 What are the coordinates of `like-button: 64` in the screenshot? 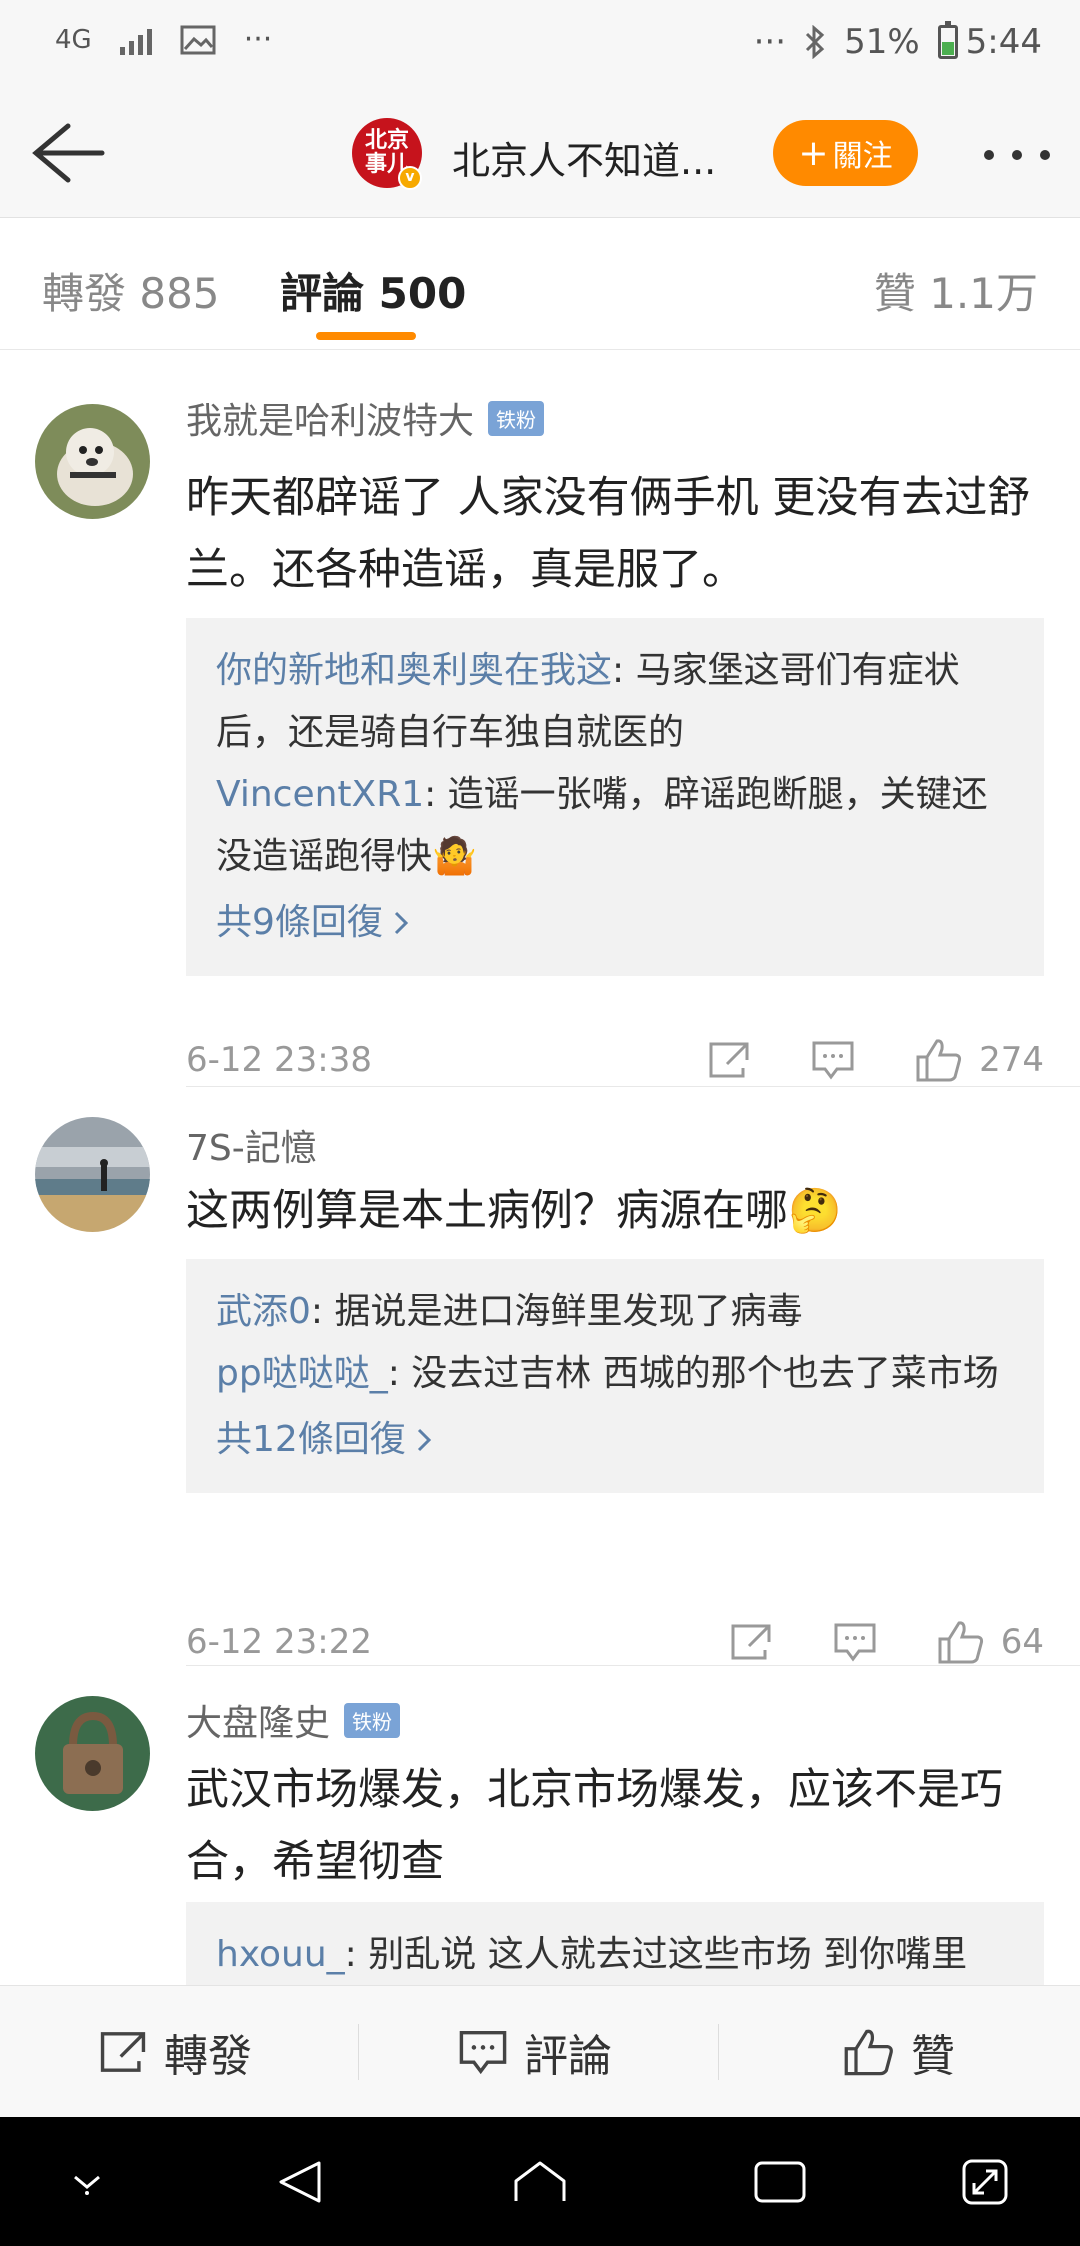 It's located at (990, 1642).